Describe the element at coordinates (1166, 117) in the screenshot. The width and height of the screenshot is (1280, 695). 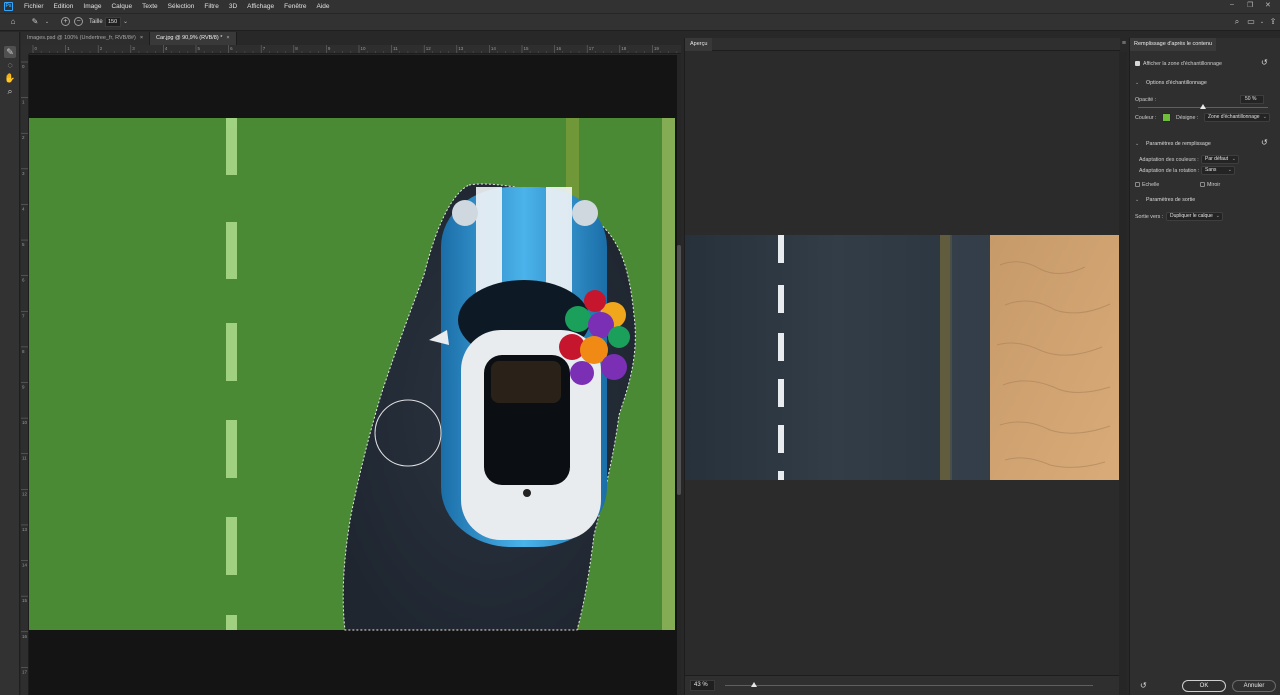
I see `color-swatch` at that location.